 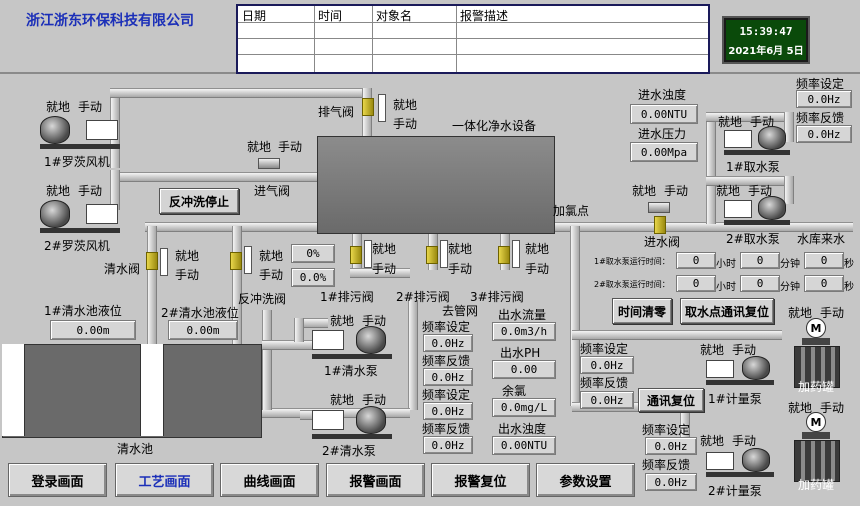 I want to click on intake-pump1, so click(x=759, y=141).